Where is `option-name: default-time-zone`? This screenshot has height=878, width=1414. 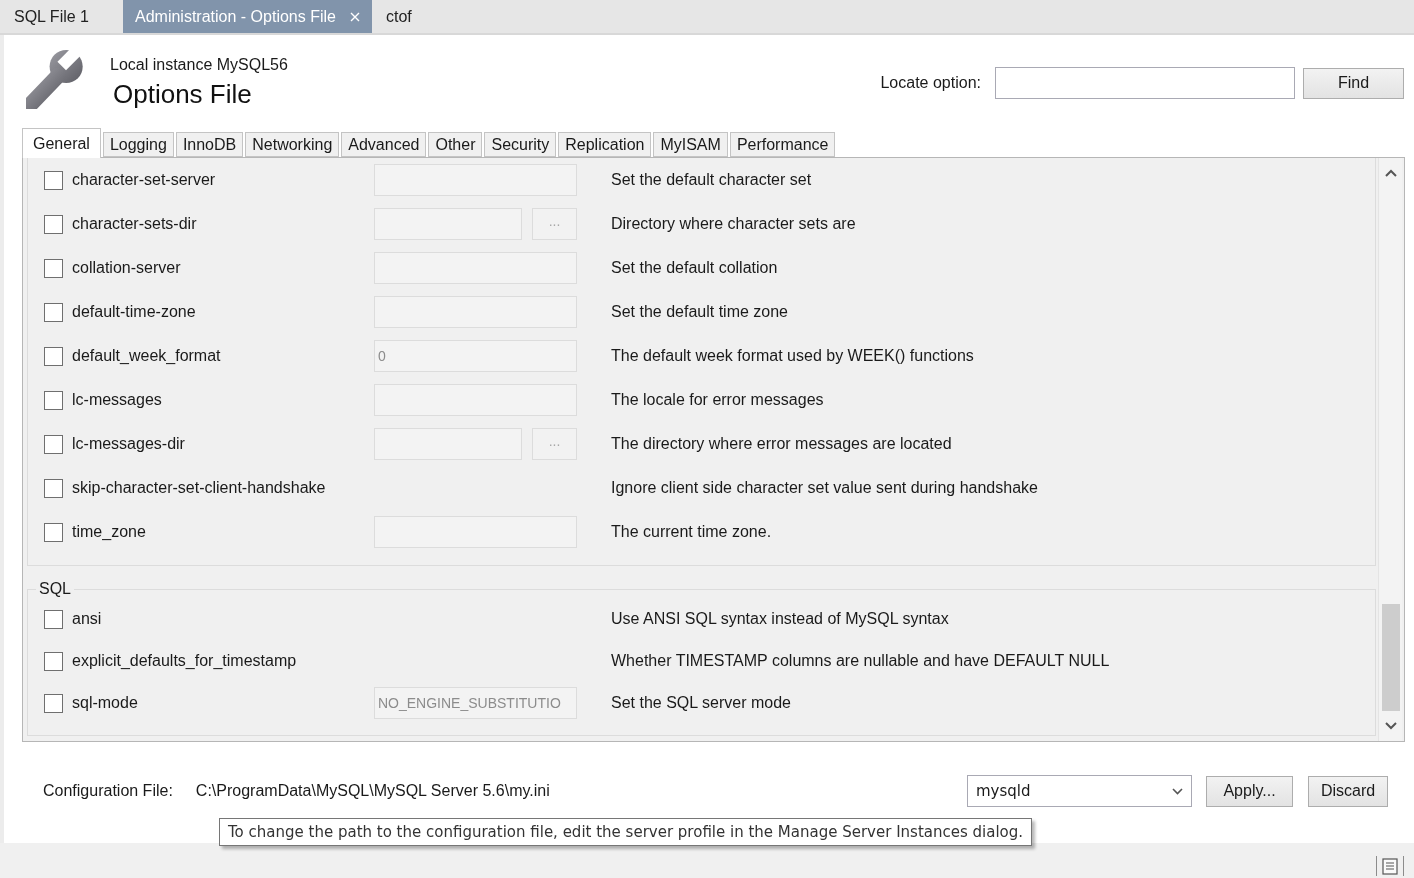
option-name: default-time-zone is located at coordinates (134, 312).